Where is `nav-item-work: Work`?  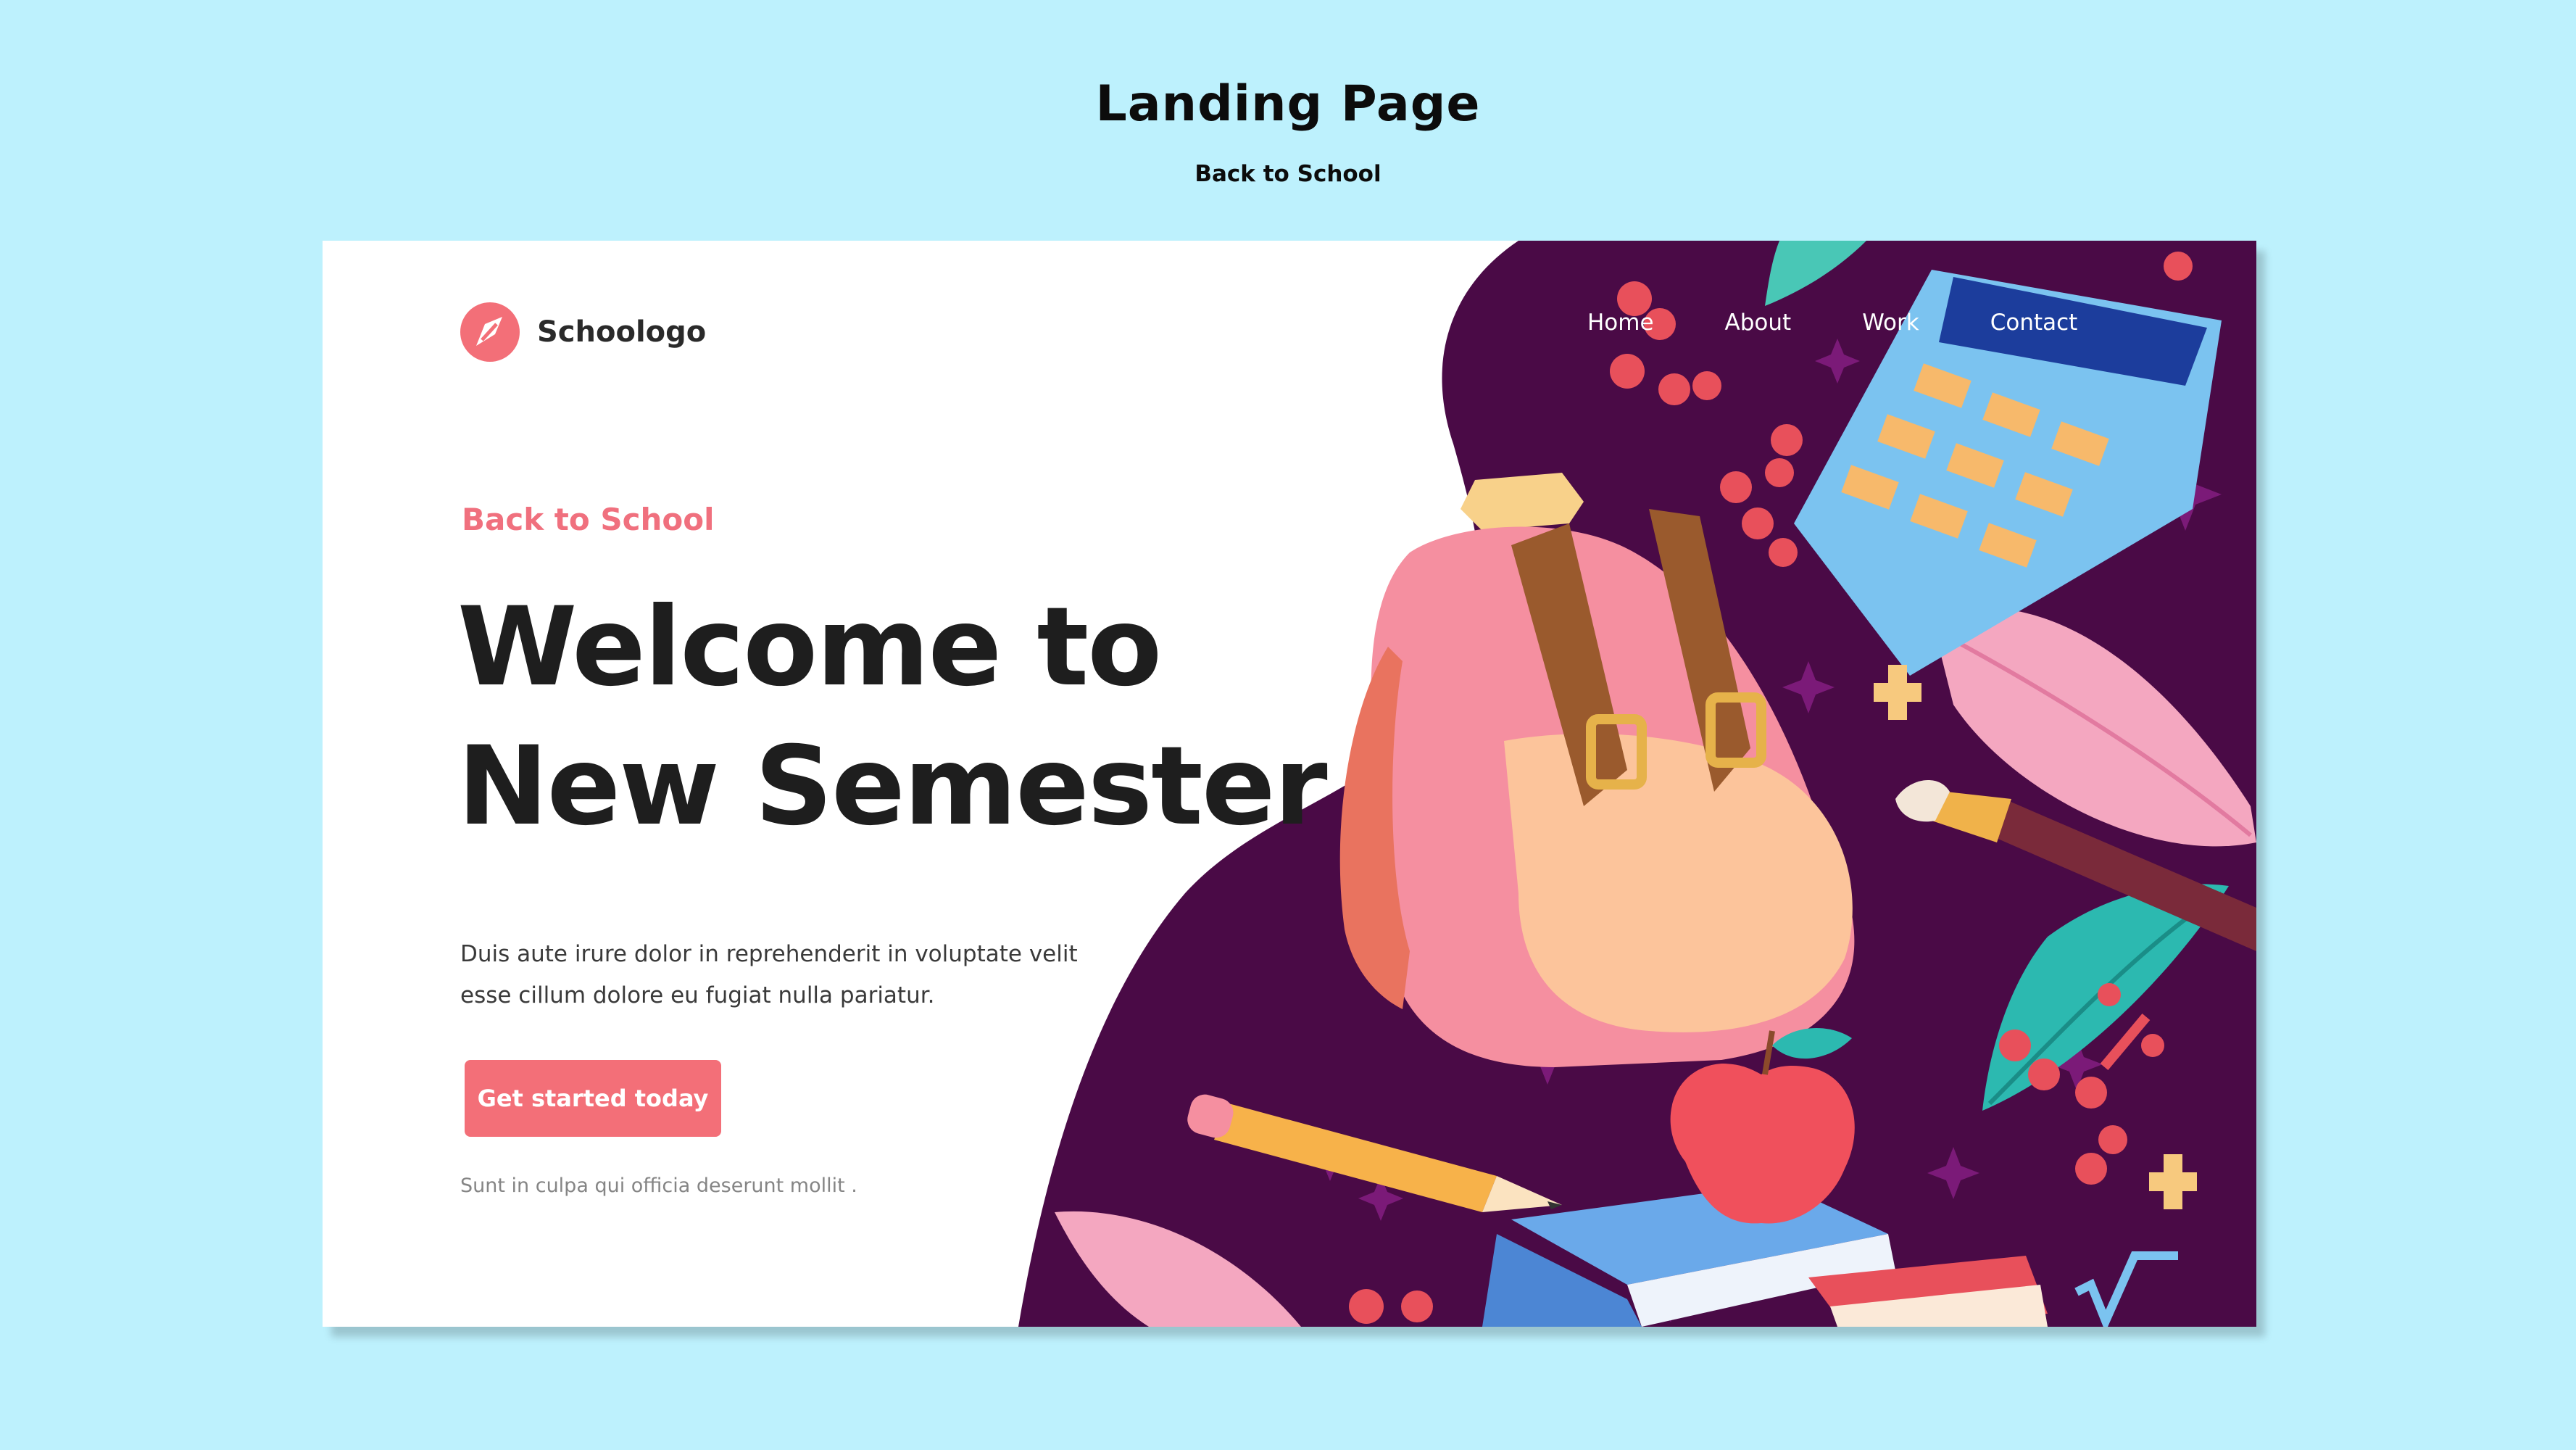 nav-item-work: Work is located at coordinates (1890, 323).